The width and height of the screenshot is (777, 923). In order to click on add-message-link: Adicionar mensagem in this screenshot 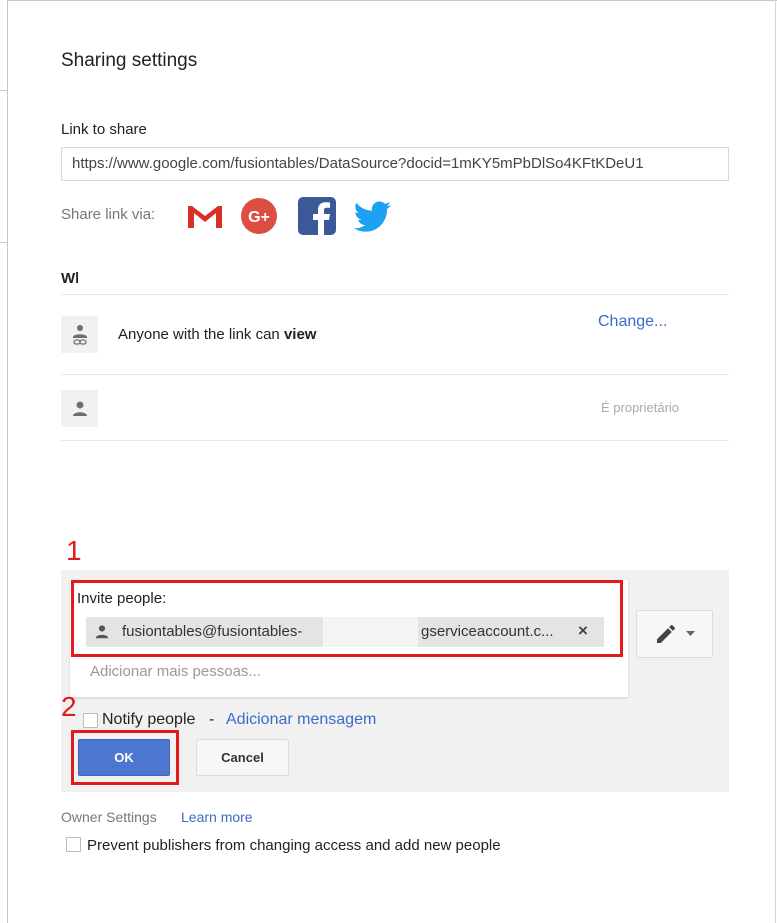, I will do `click(301, 720)`.